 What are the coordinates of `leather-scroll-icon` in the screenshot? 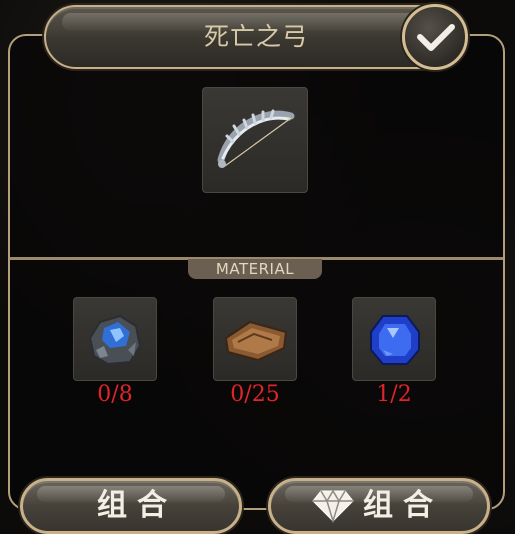 It's located at (256, 341).